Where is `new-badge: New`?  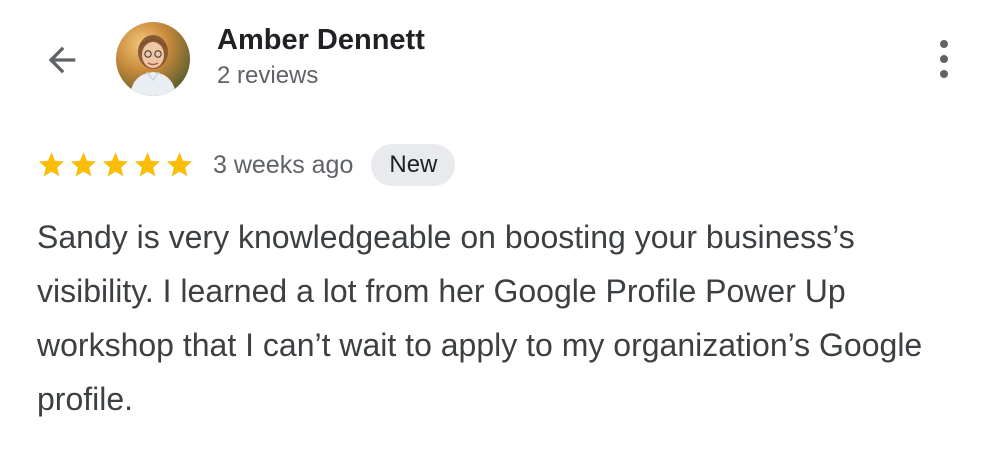 new-badge: New is located at coordinates (413, 165).